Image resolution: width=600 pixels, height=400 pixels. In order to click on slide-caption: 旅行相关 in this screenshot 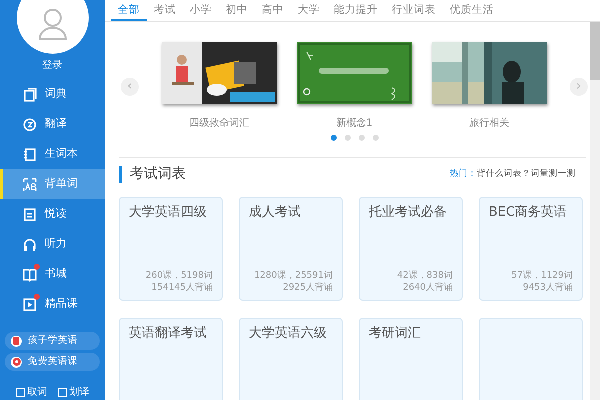, I will do `click(490, 123)`.